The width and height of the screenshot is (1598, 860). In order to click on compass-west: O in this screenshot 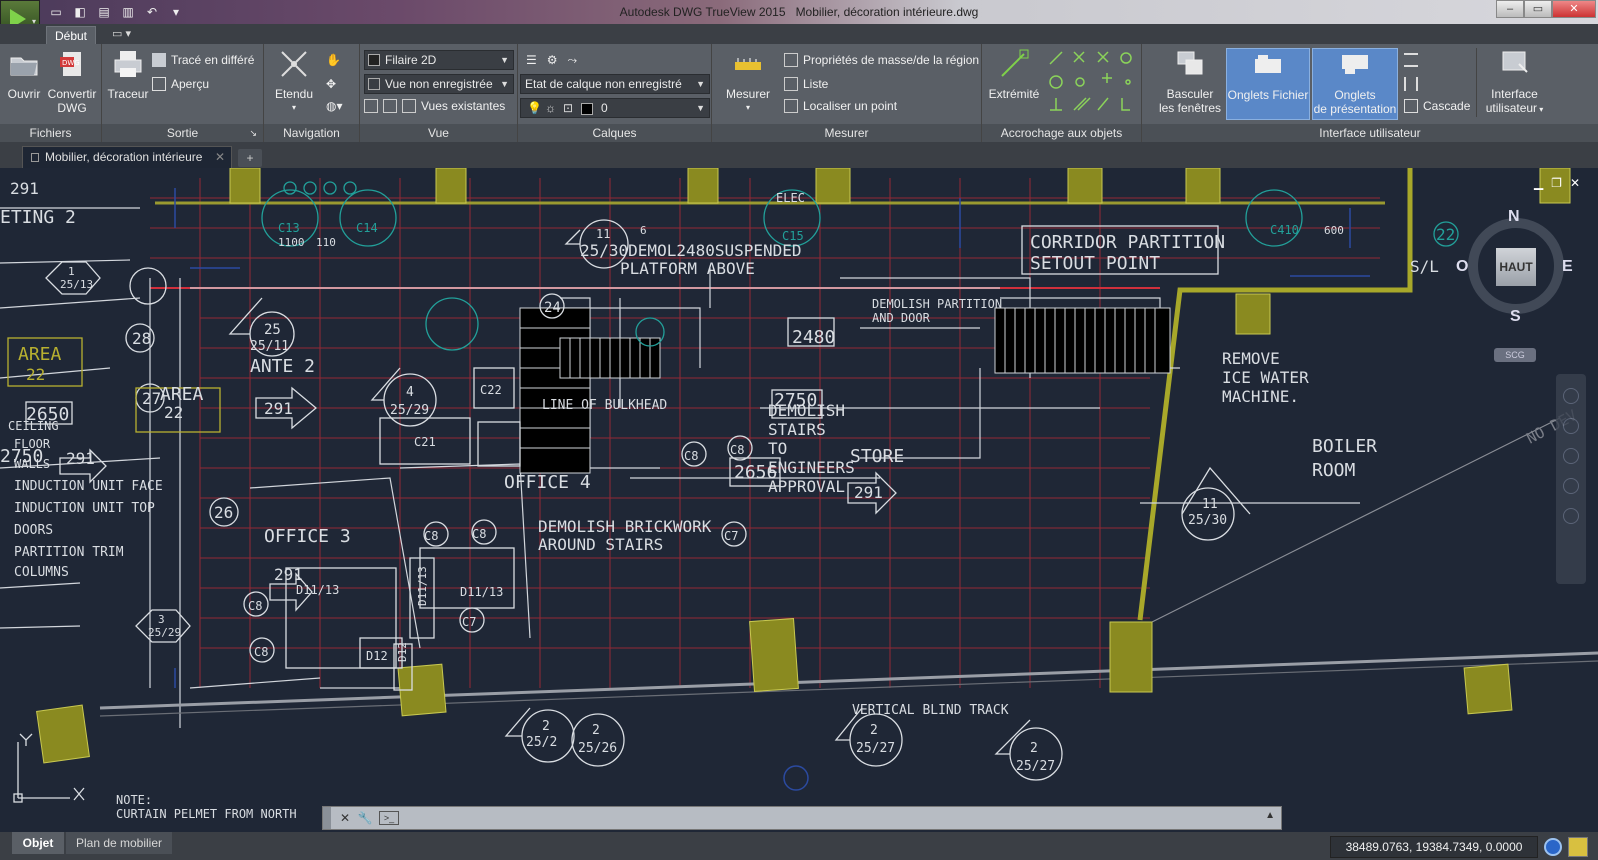, I will do `click(1462, 267)`.